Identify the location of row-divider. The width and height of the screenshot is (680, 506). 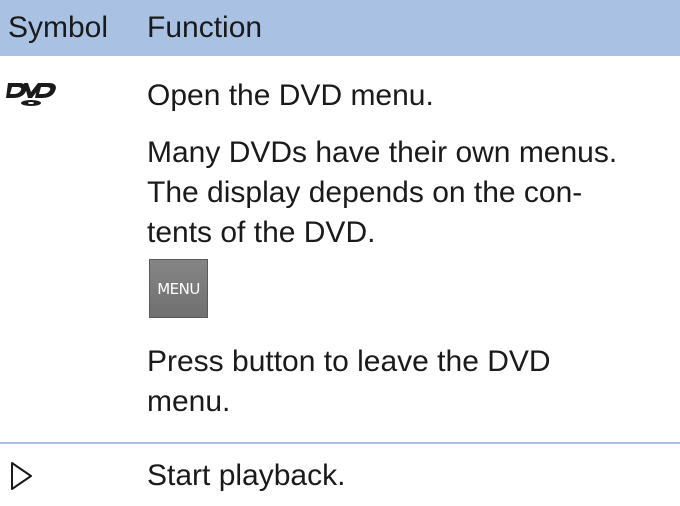
(340, 443).